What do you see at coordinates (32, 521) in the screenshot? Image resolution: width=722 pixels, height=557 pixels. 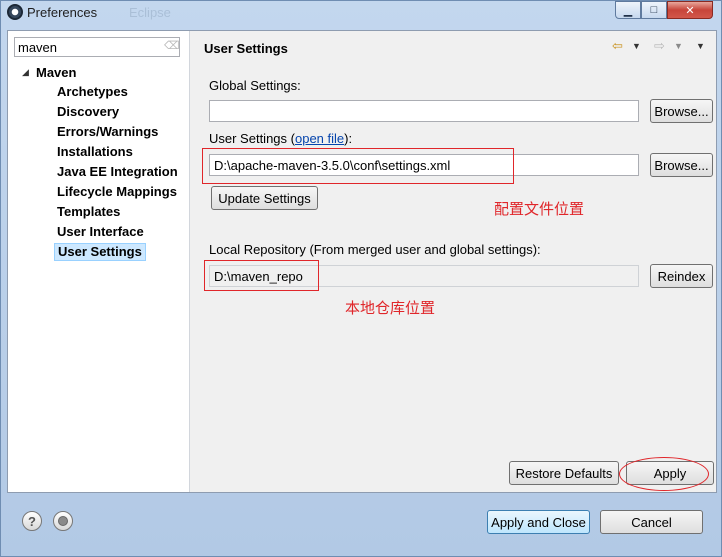 I see `question-icon: ?` at bounding box center [32, 521].